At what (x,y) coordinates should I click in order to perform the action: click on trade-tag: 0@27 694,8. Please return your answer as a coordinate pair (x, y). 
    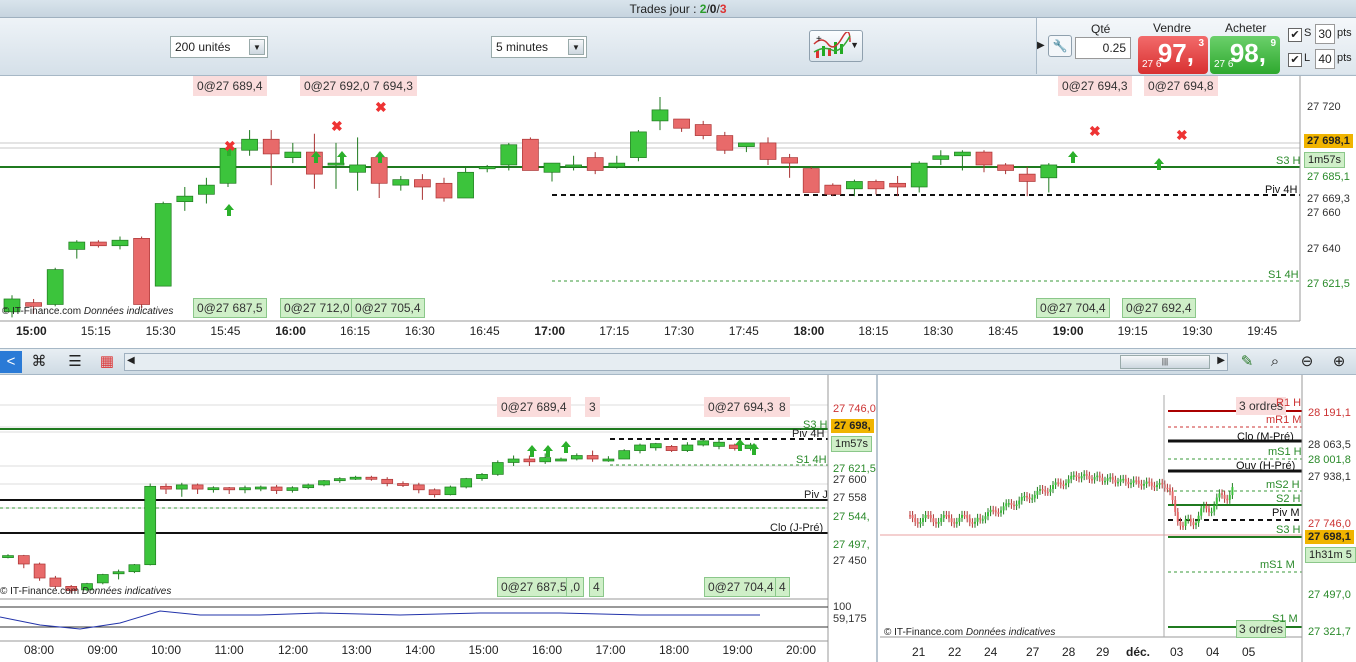
    Looking at the image, I should click on (1181, 86).